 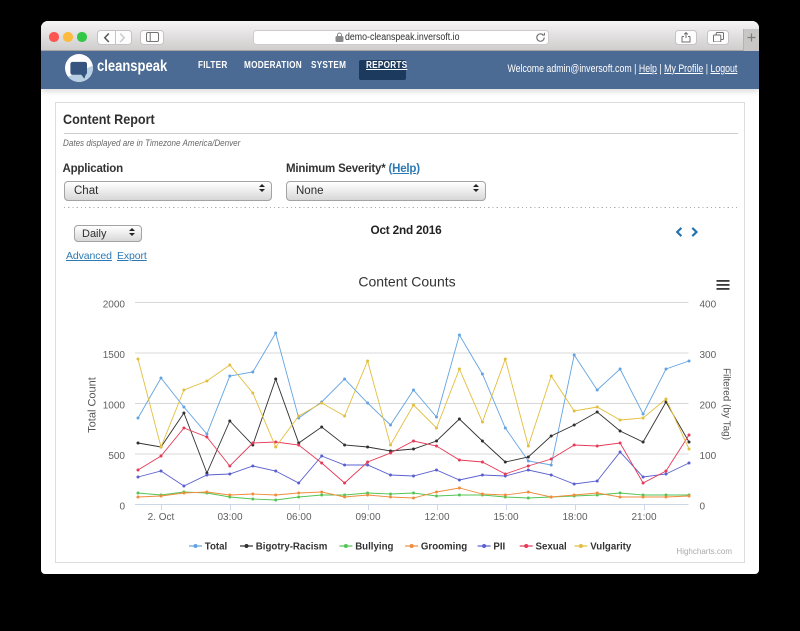 What do you see at coordinates (216, 547) in the screenshot?
I see `svg-text: Total` at bounding box center [216, 547].